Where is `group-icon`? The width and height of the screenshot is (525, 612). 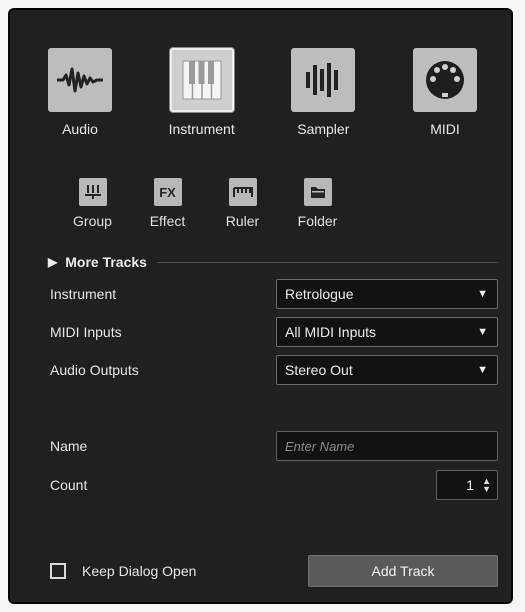
group-icon is located at coordinates (92, 192).